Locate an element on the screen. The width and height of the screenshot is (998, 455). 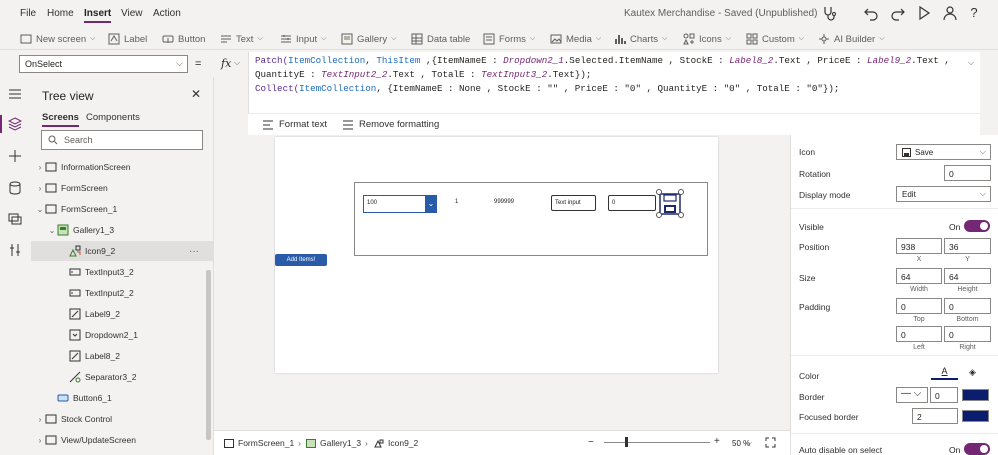
tab-components: Components is located at coordinates (113, 117).